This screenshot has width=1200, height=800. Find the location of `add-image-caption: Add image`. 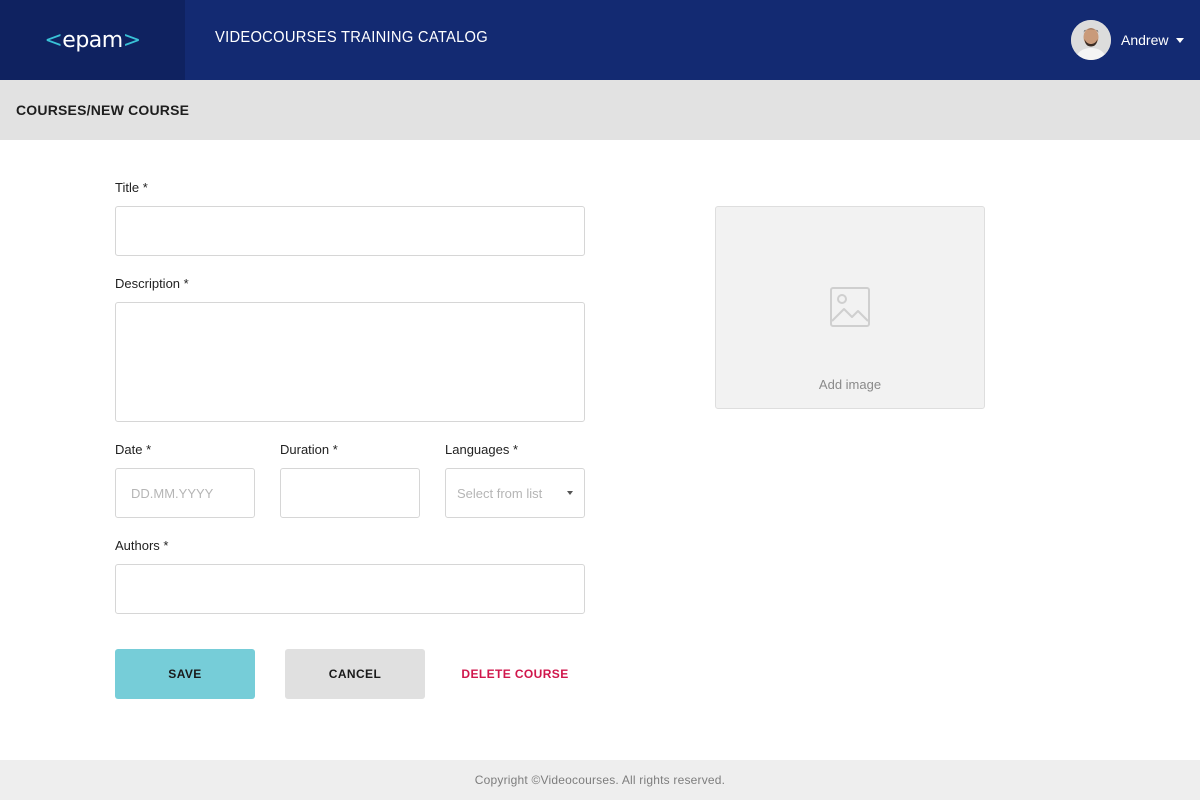

add-image-caption: Add image is located at coordinates (850, 384).